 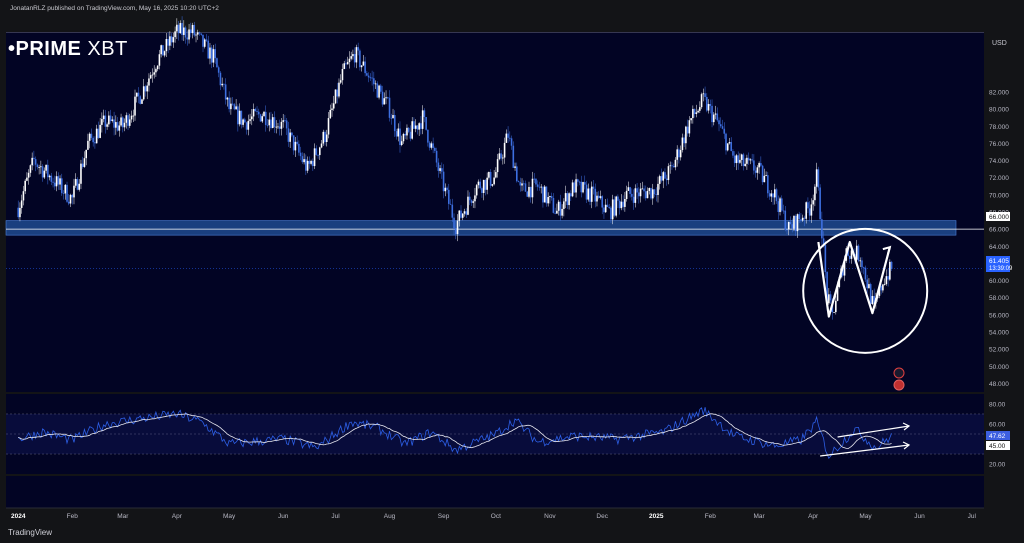 What do you see at coordinates (1001, 269) in the screenshot?
I see `countdown-text: 13:39:09` at bounding box center [1001, 269].